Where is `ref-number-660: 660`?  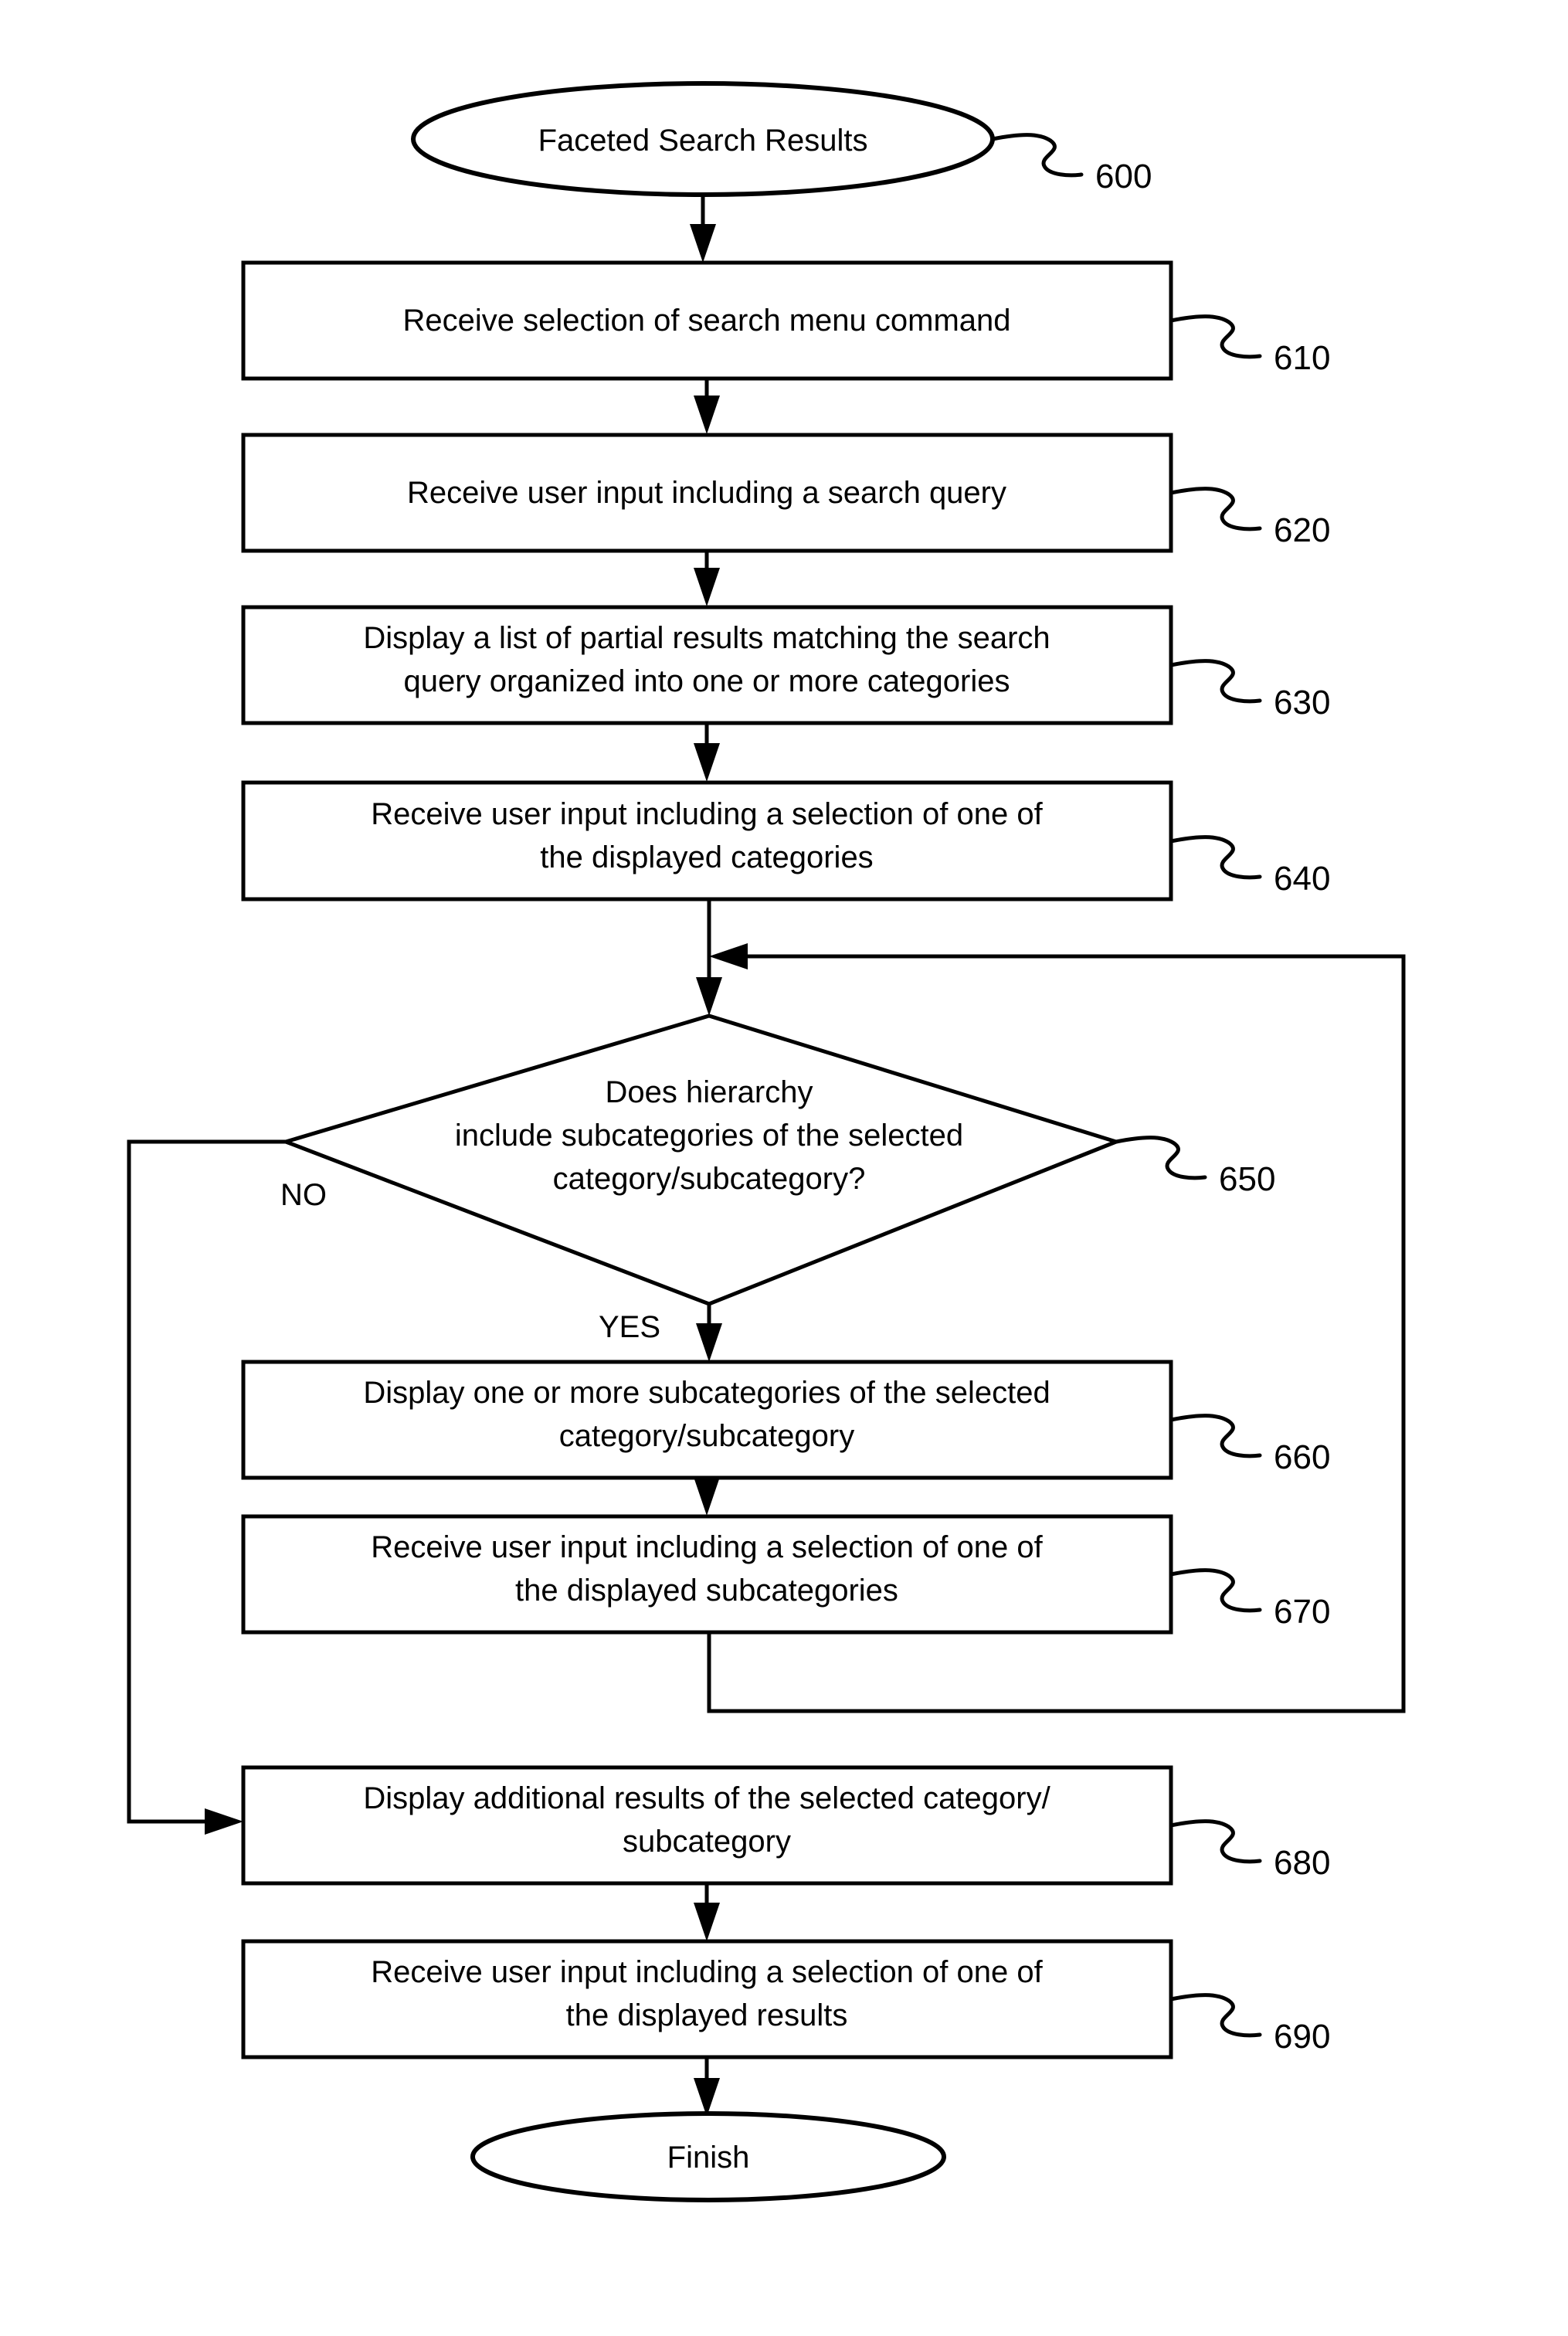 ref-number-660: 660 is located at coordinates (1302, 1457).